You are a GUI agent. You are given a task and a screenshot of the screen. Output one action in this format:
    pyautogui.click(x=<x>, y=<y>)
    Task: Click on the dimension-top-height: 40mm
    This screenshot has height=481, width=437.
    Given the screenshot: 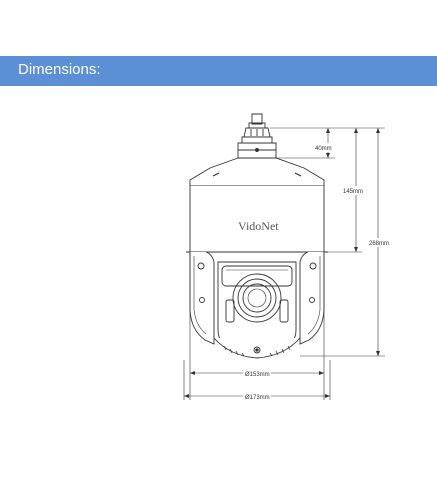 What is the action you would take?
    pyautogui.click(x=323, y=149)
    